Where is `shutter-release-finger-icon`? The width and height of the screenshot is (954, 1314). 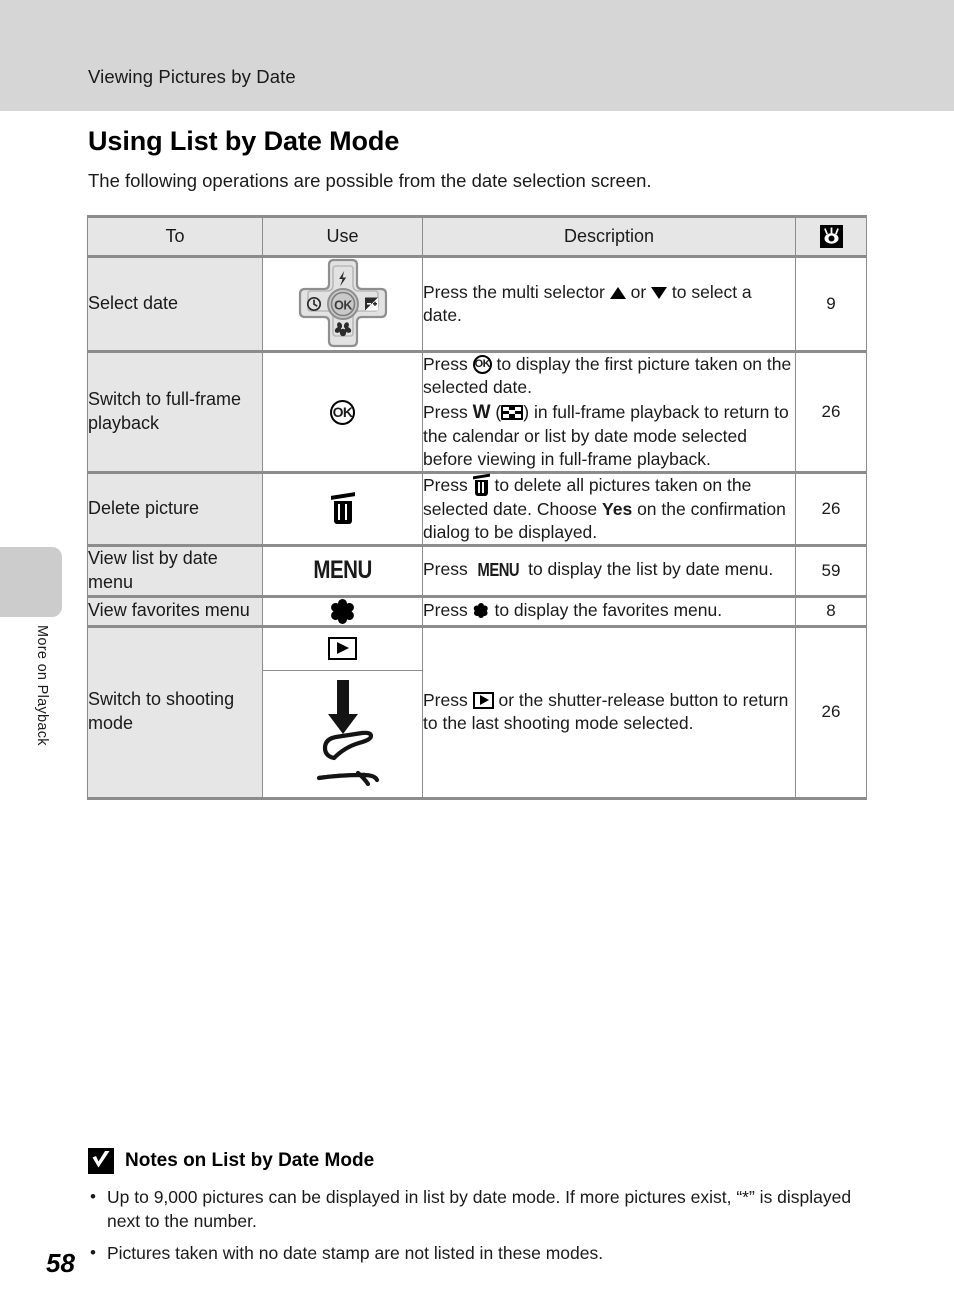
shutter-release-finger-icon is located at coordinates (347, 732).